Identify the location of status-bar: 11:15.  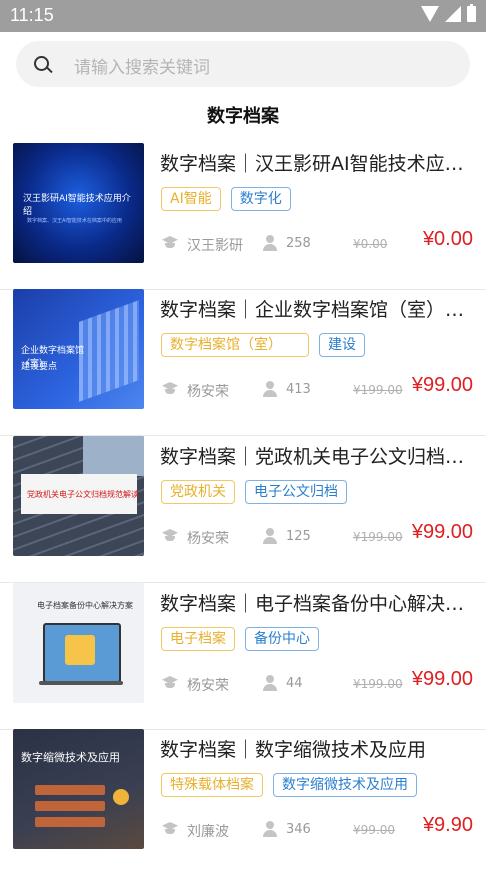
(243, 16).